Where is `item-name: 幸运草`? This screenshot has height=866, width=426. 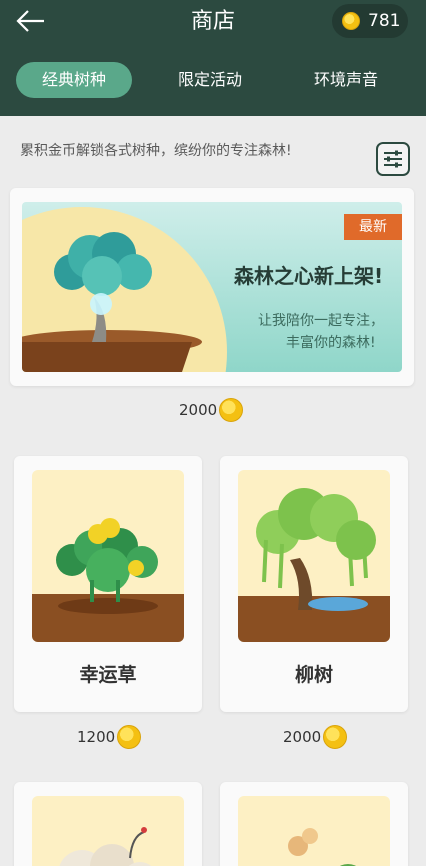 item-name: 幸运草 is located at coordinates (108, 675).